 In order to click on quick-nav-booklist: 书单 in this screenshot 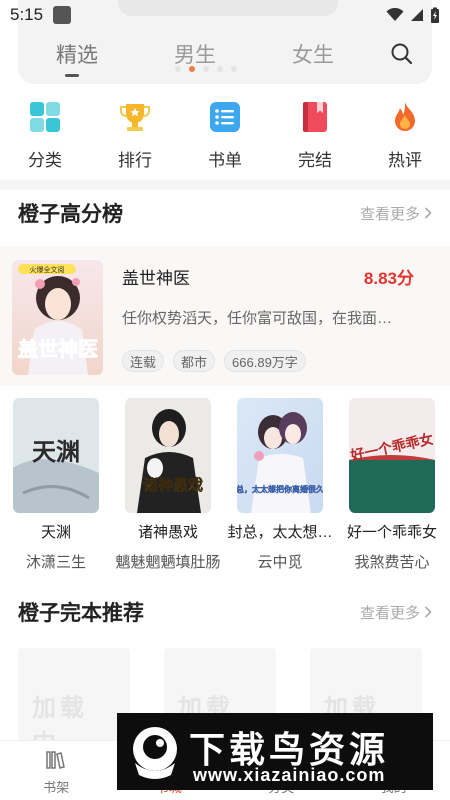, I will do `click(225, 136)`.